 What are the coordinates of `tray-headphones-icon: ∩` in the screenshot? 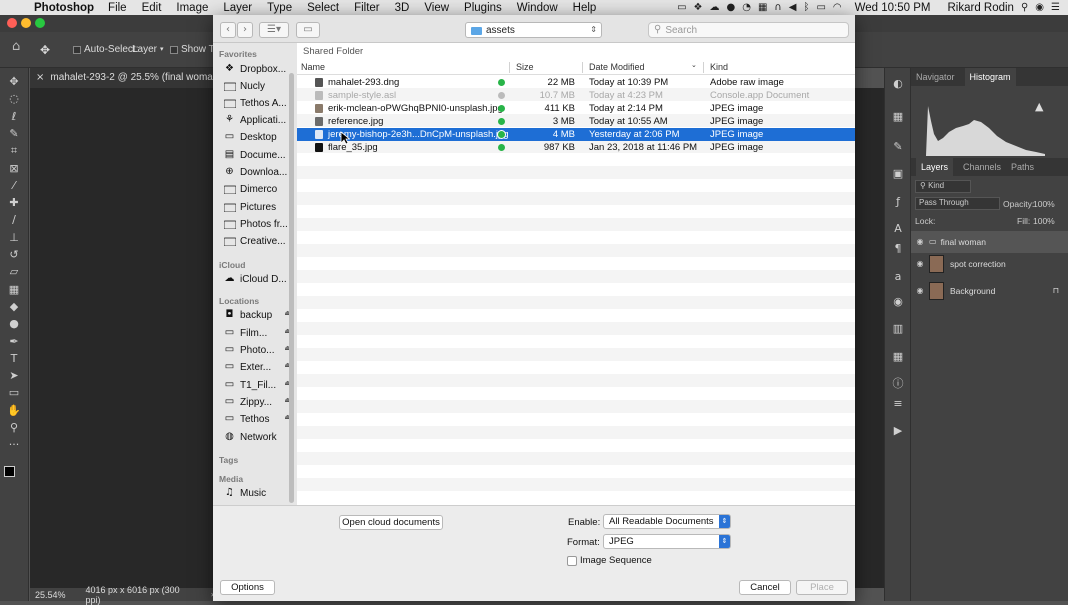 It's located at (777, 7).